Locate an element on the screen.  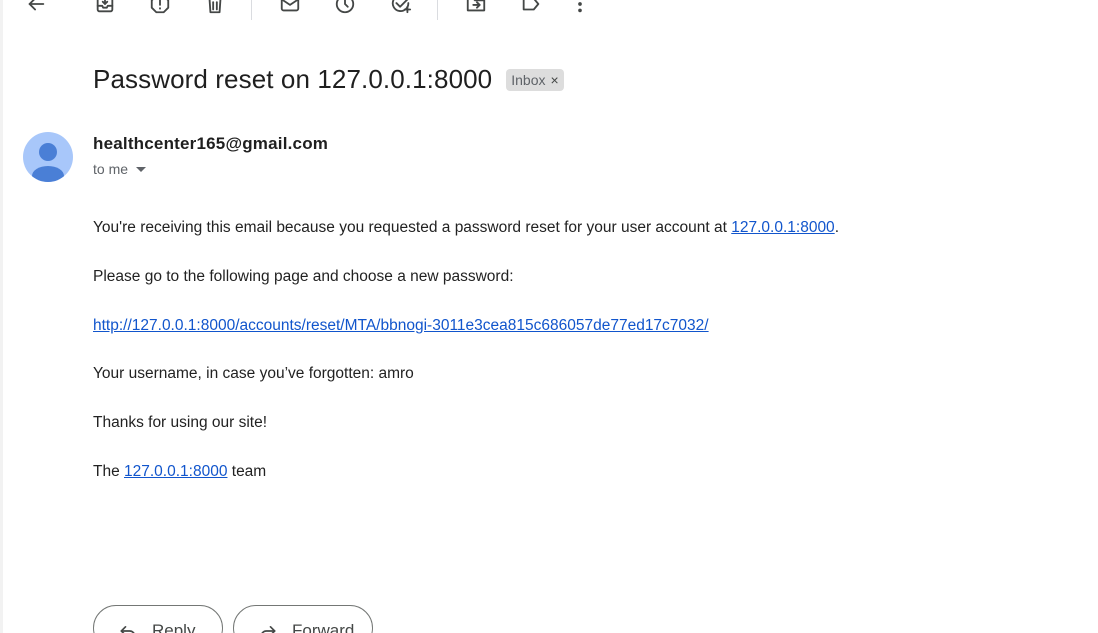
person-icon is located at coordinates (48, 162).